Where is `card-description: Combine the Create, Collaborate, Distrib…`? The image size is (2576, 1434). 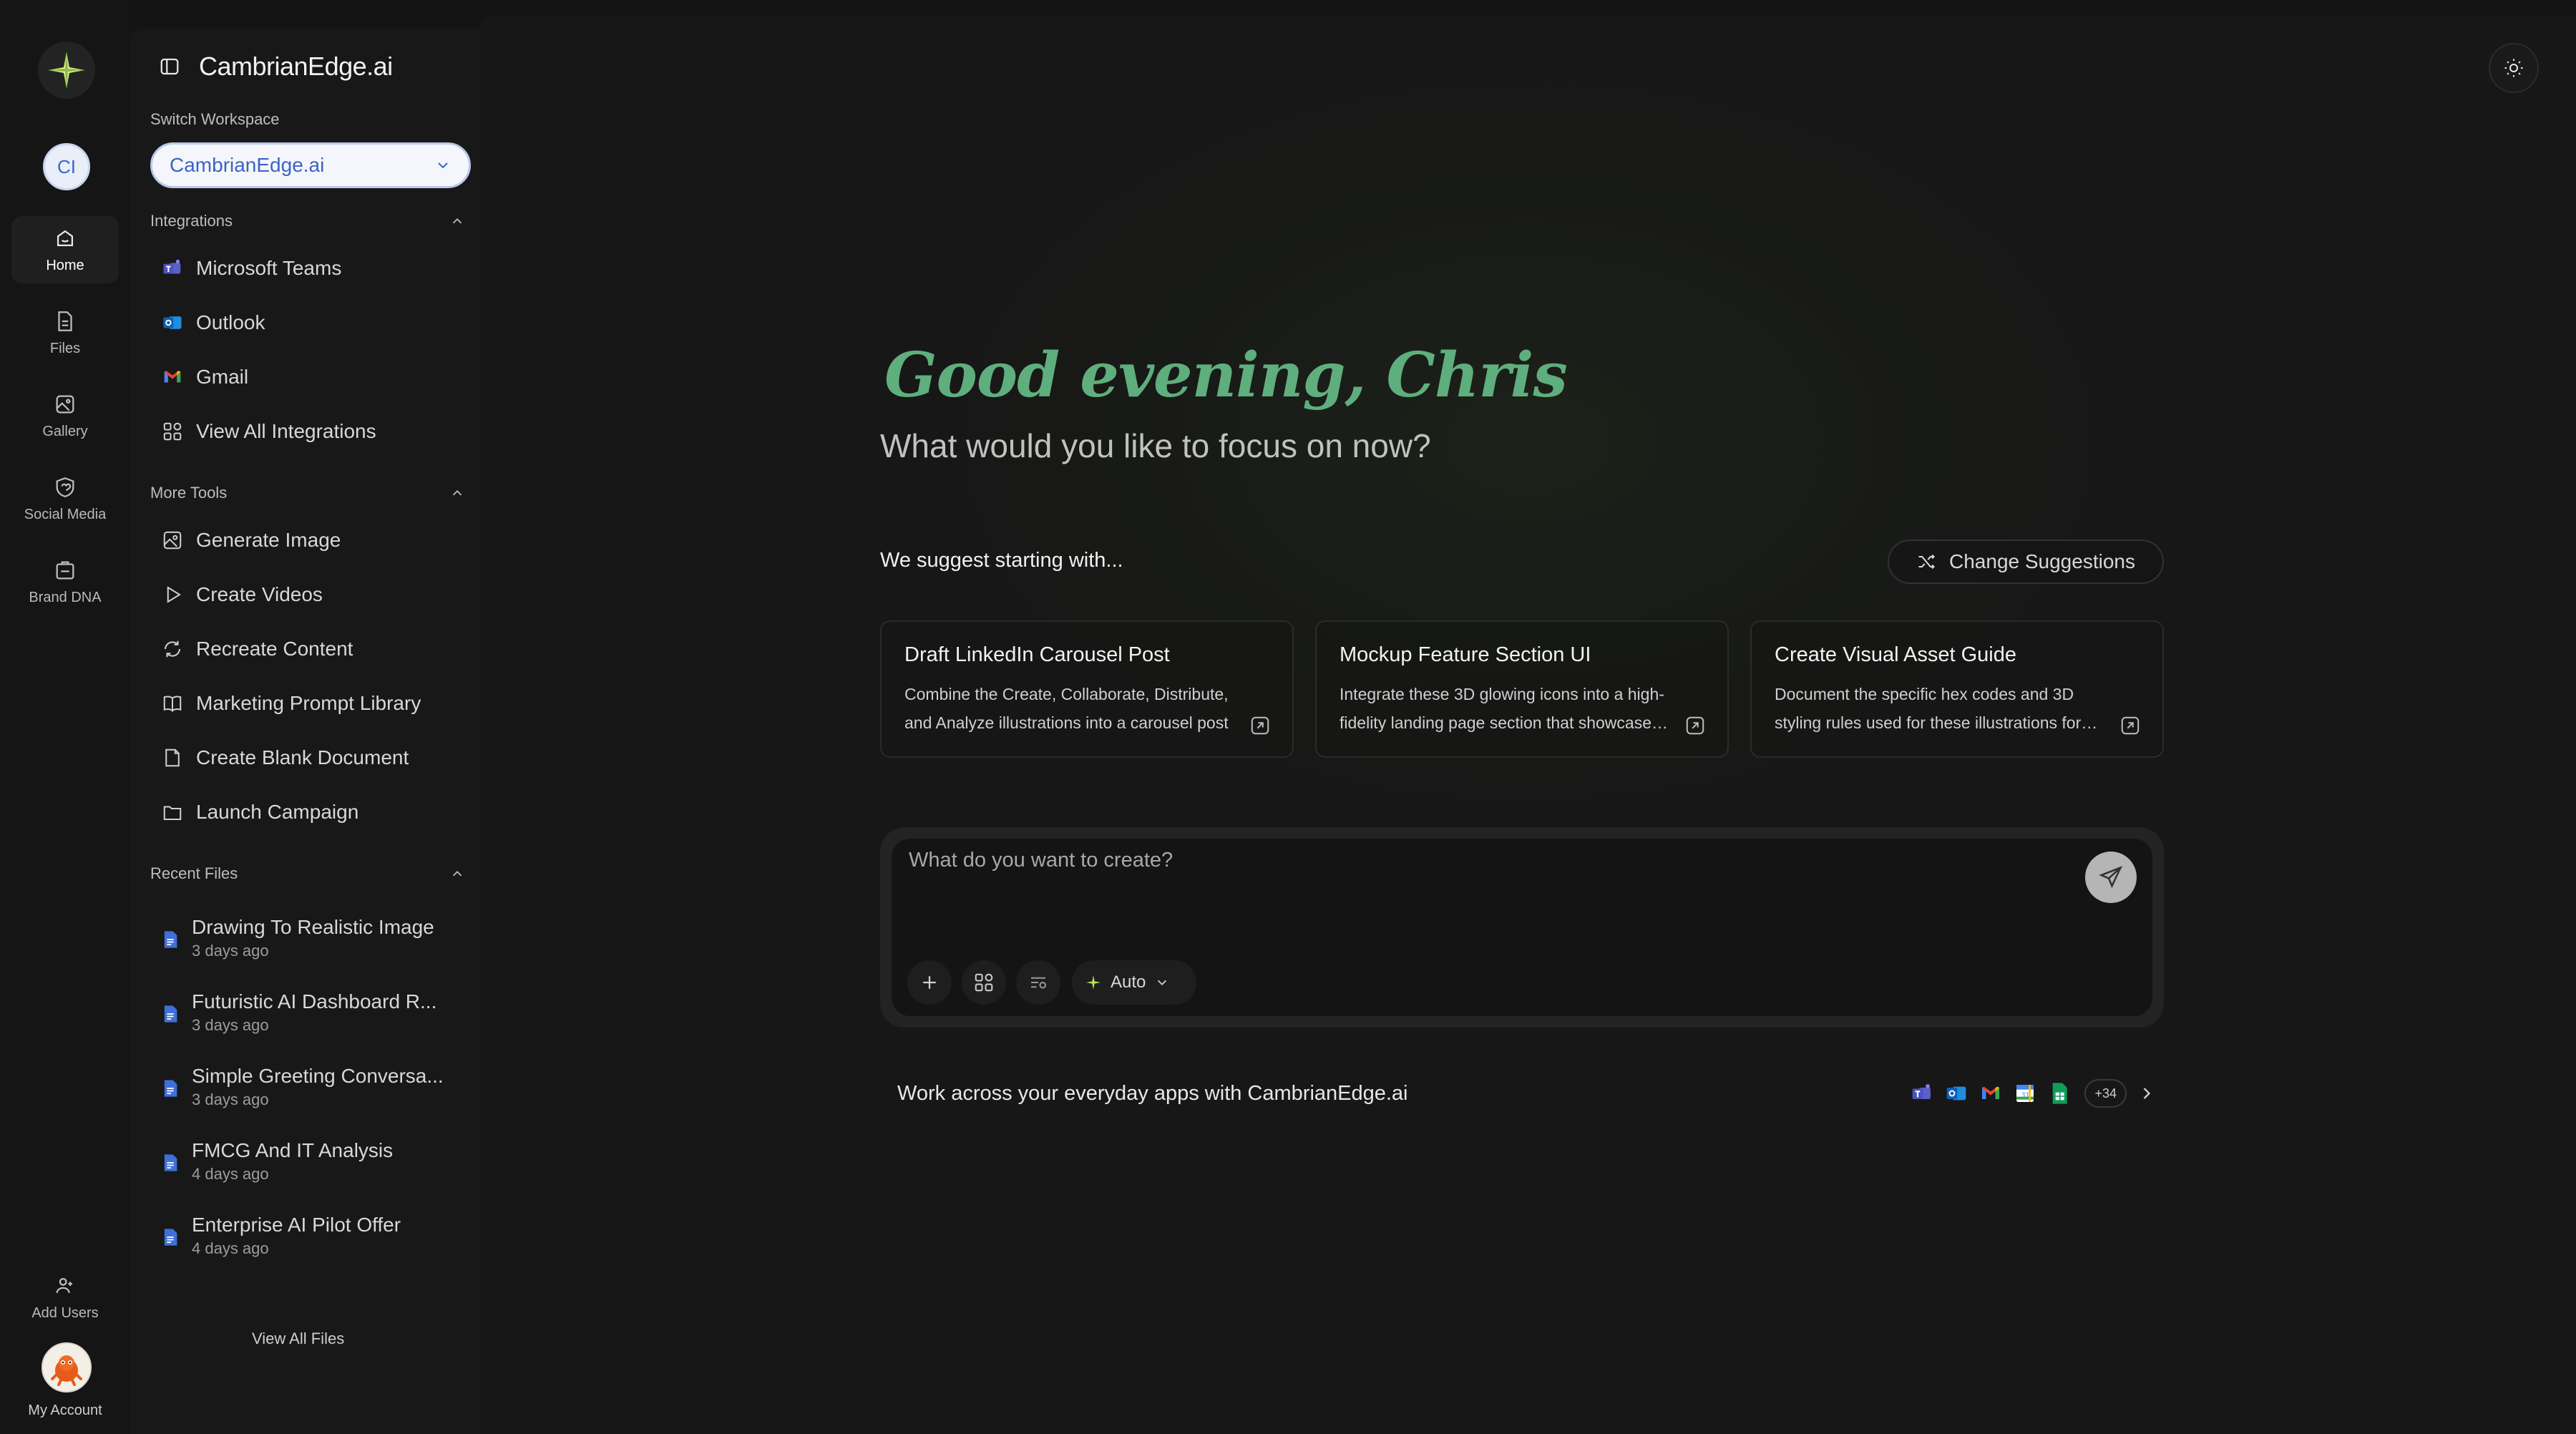 card-description: Combine the Create, Collaborate, Distrib… is located at coordinates (1066, 708).